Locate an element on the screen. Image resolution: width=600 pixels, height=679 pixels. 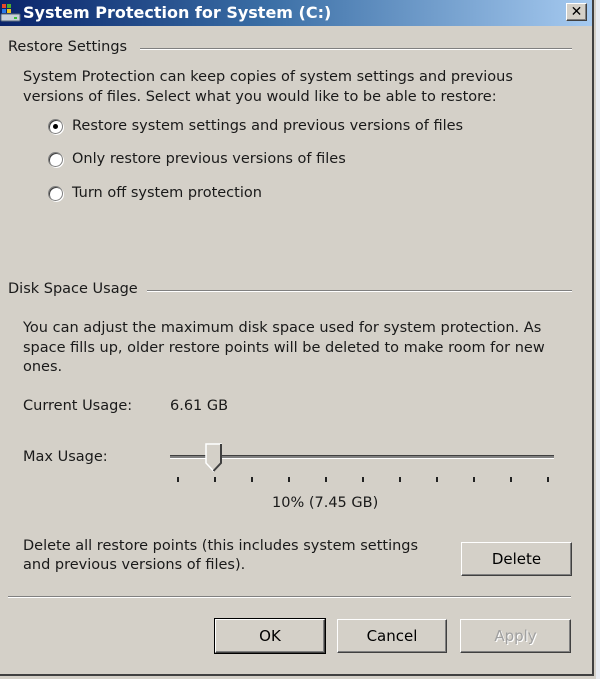
apply-button-label: Apply is located at coordinates (515, 636).